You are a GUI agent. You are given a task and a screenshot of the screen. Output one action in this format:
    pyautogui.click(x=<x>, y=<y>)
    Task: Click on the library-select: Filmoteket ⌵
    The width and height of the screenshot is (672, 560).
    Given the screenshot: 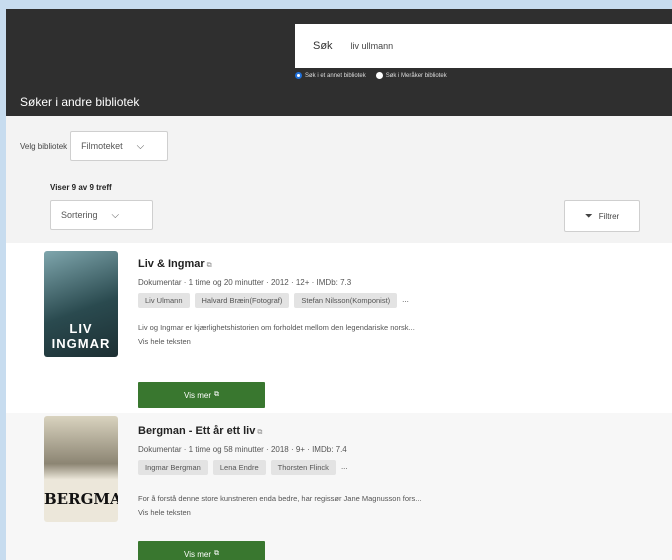 What is the action you would take?
    pyautogui.click(x=119, y=146)
    